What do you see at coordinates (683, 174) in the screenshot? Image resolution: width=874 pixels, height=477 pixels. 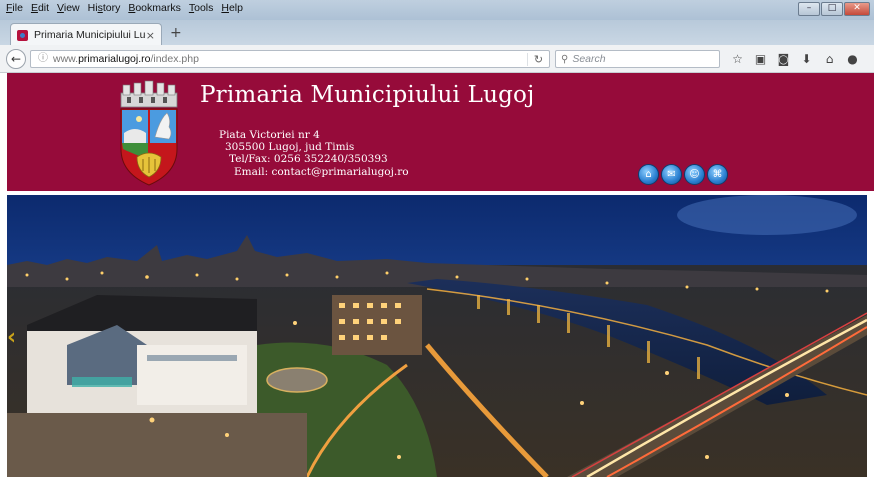 I see `header-nav-icons: ⌂ ✉ ☺ ⌘` at bounding box center [683, 174].